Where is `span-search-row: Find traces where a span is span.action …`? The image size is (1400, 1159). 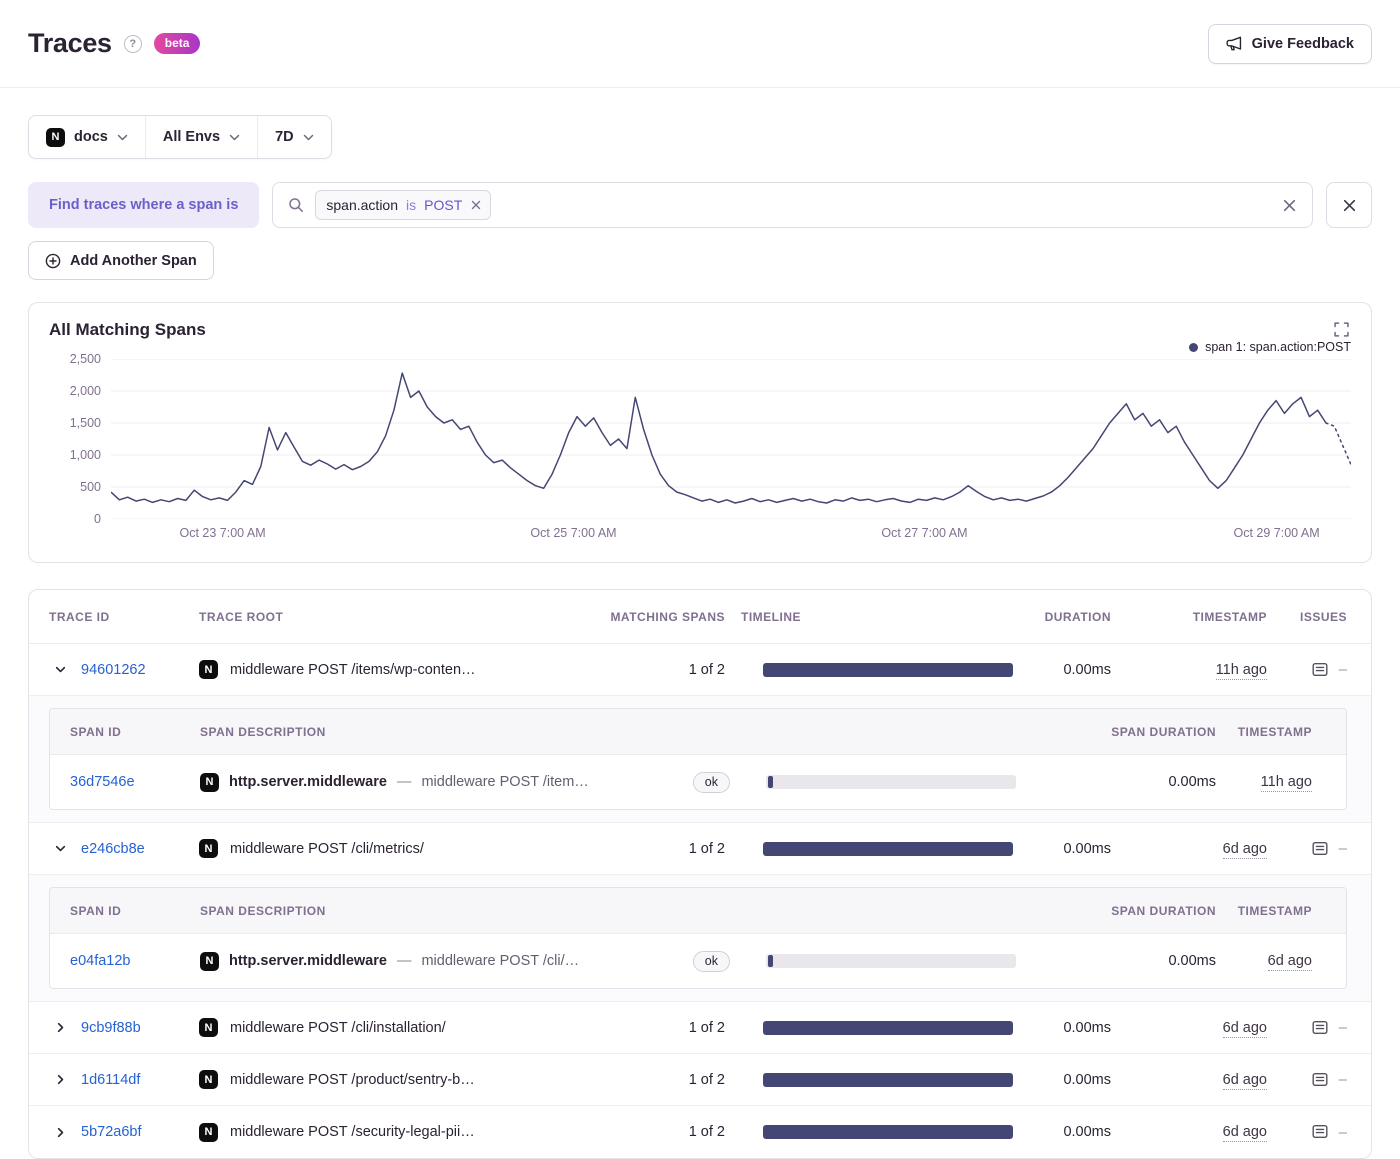
span-search-row: Find traces where a span is span.action … is located at coordinates (700, 205).